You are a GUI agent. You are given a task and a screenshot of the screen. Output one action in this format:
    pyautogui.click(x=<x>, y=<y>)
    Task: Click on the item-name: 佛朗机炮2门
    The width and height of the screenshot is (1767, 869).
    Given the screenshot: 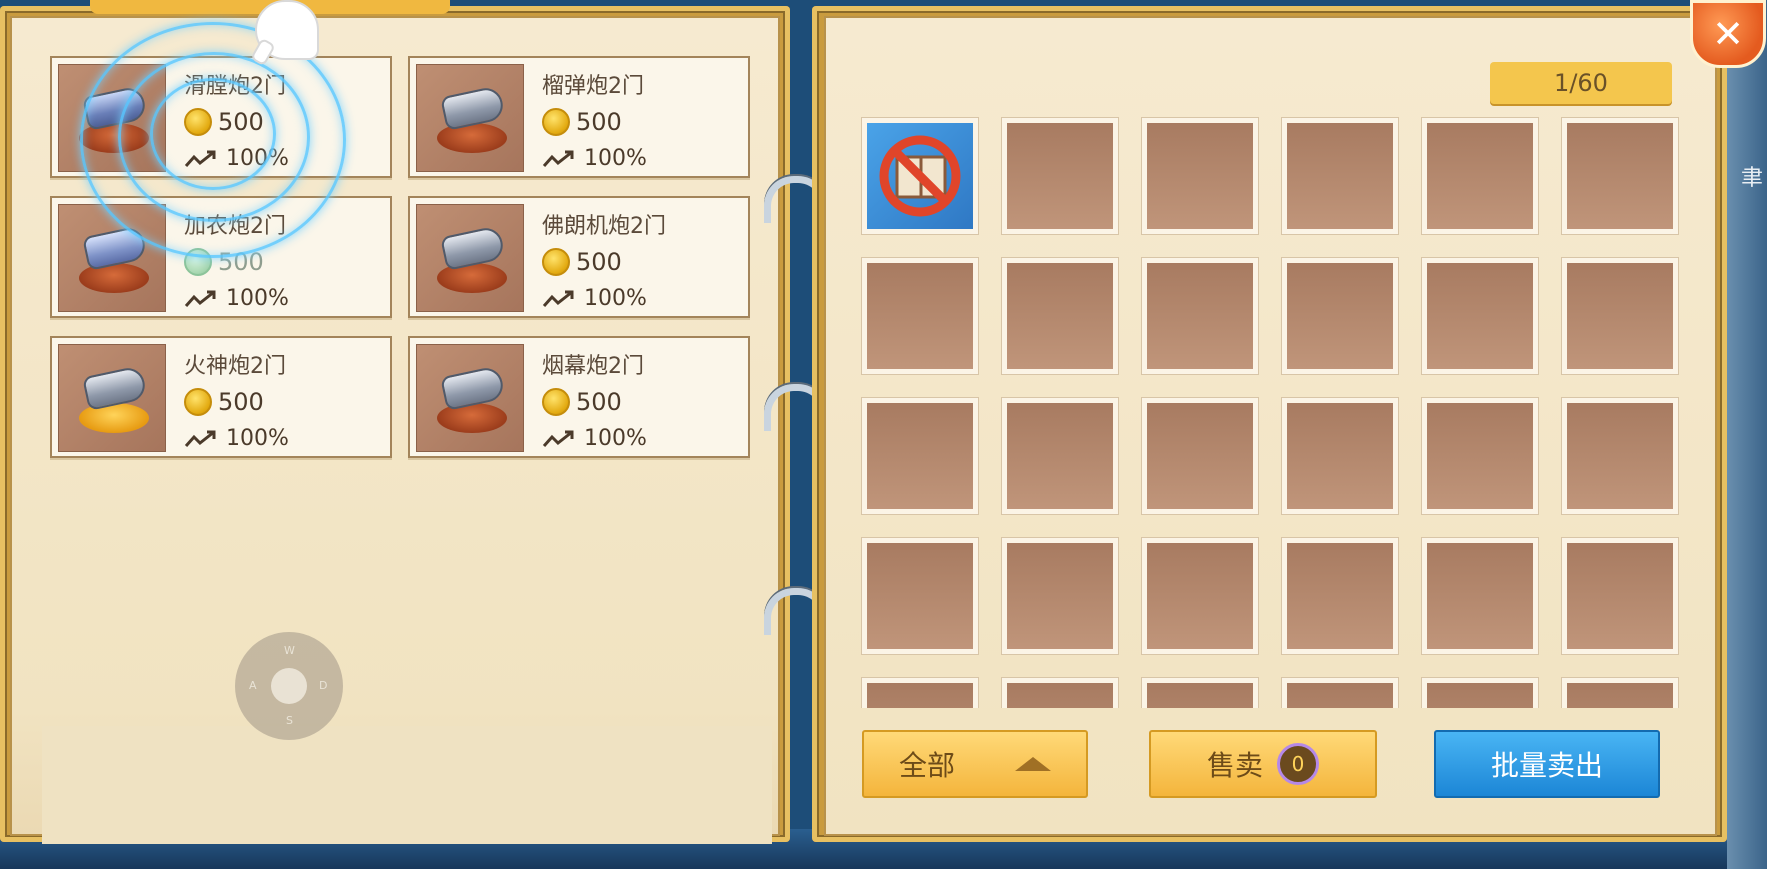 What is the action you would take?
    pyautogui.click(x=604, y=226)
    